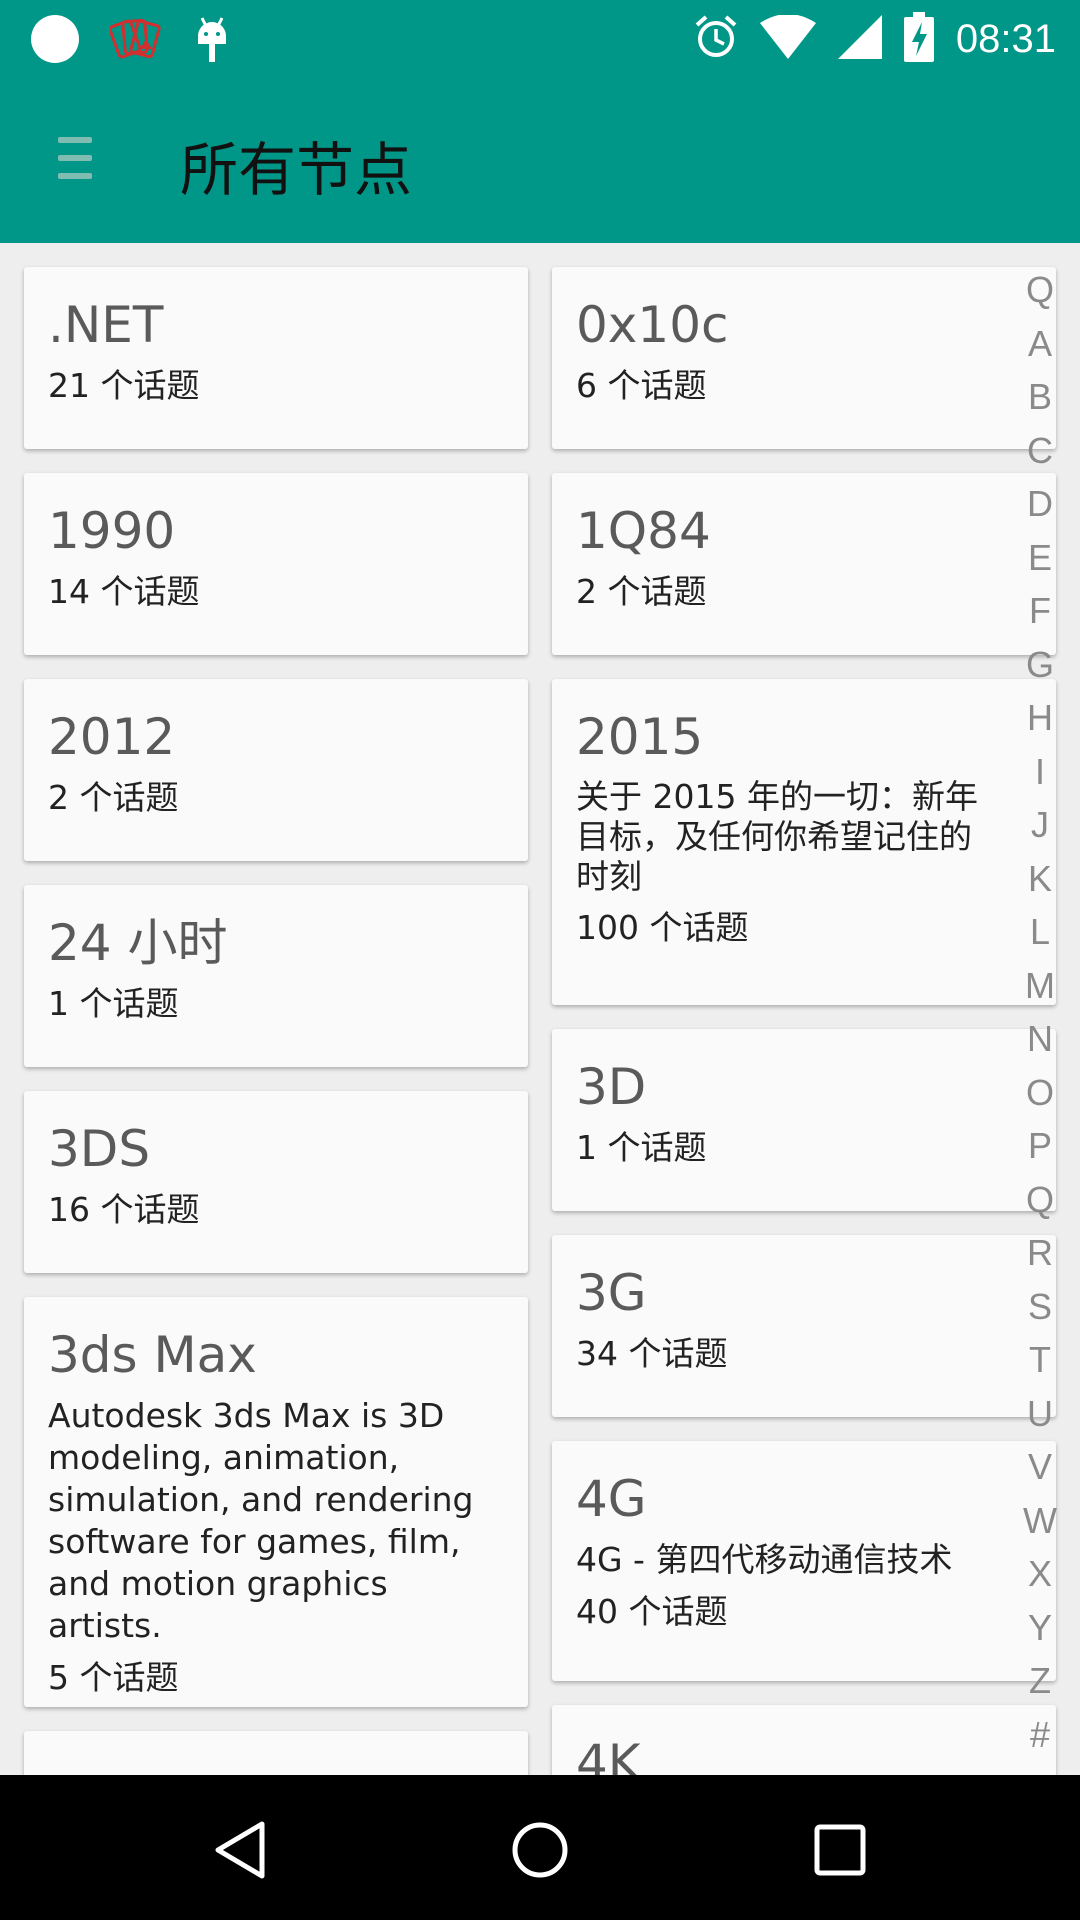 This screenshot has height=1920, width=1080. I want to click on alphabet-index-letter: #, so click(1040, 1735).